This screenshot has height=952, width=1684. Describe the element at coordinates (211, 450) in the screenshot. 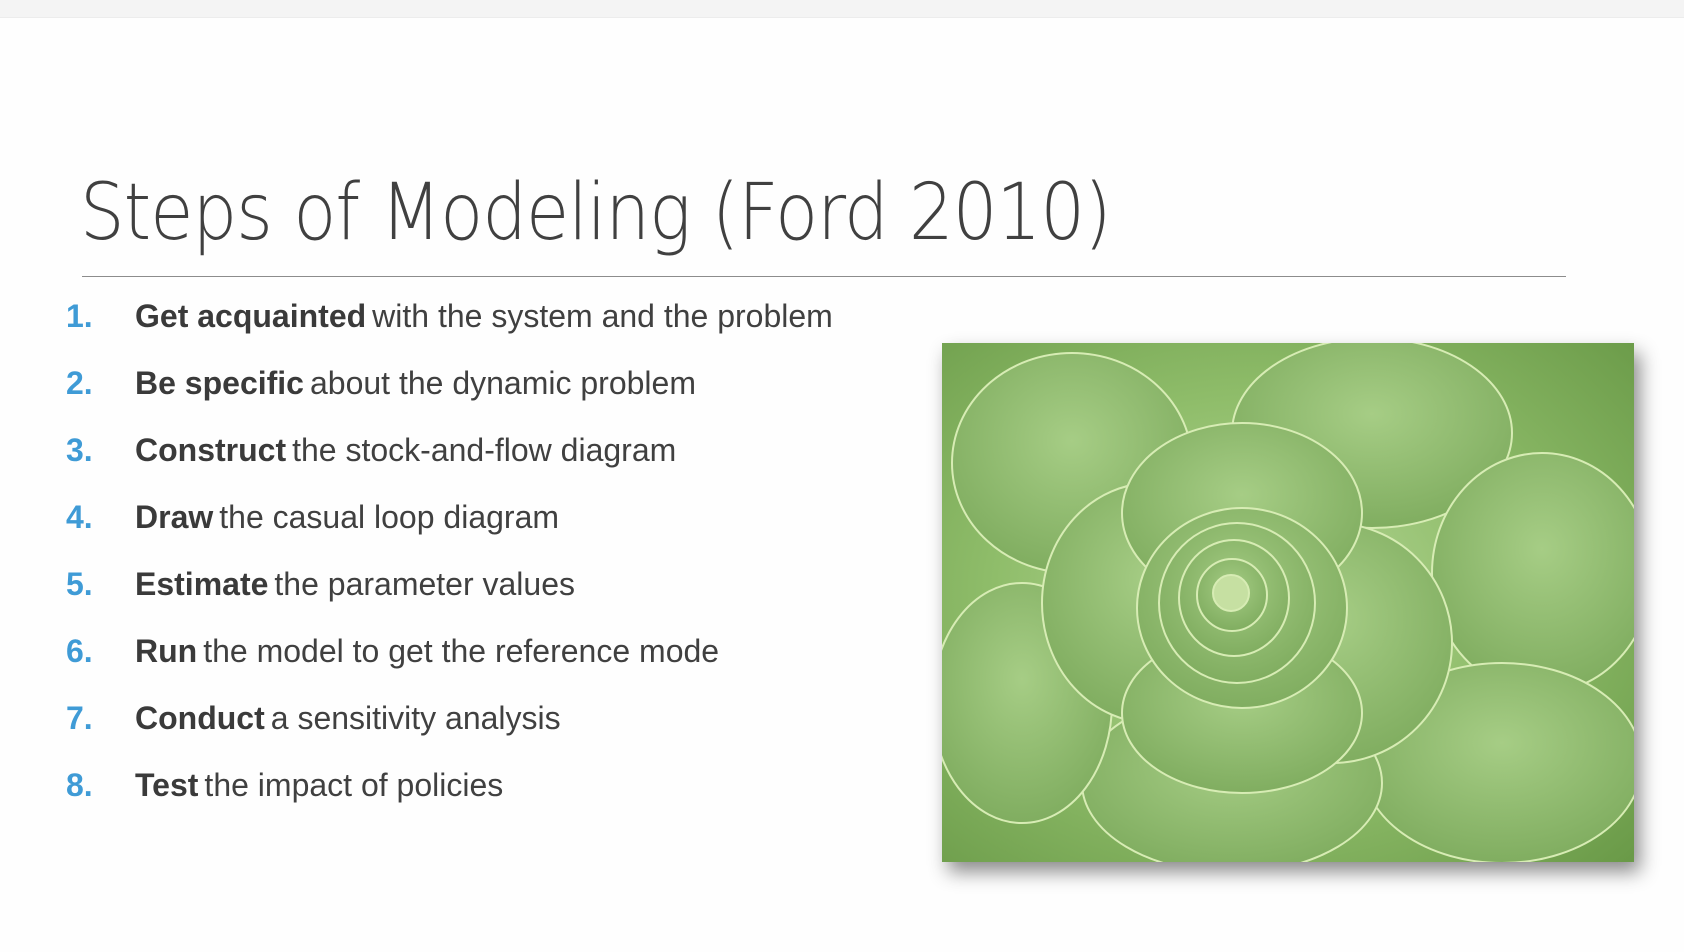

I see `step-keyword: Construct` at that location.